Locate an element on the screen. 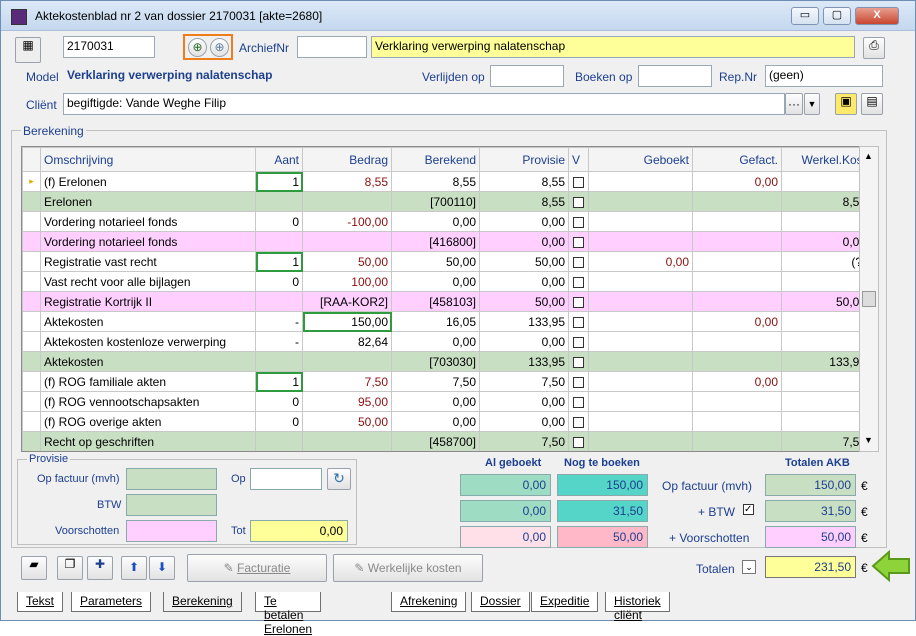  tab-expeditie: Expeditie is located at coordinates (565, 602).